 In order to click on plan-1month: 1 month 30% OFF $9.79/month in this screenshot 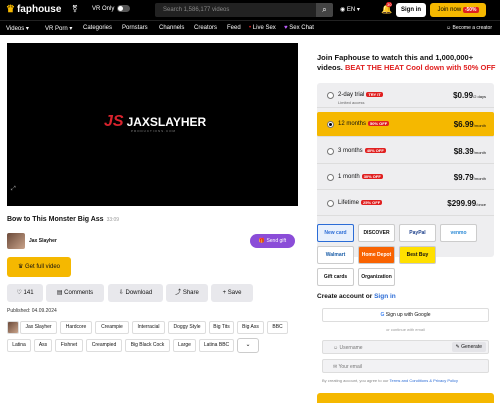, I will do `click(405, 177)`.